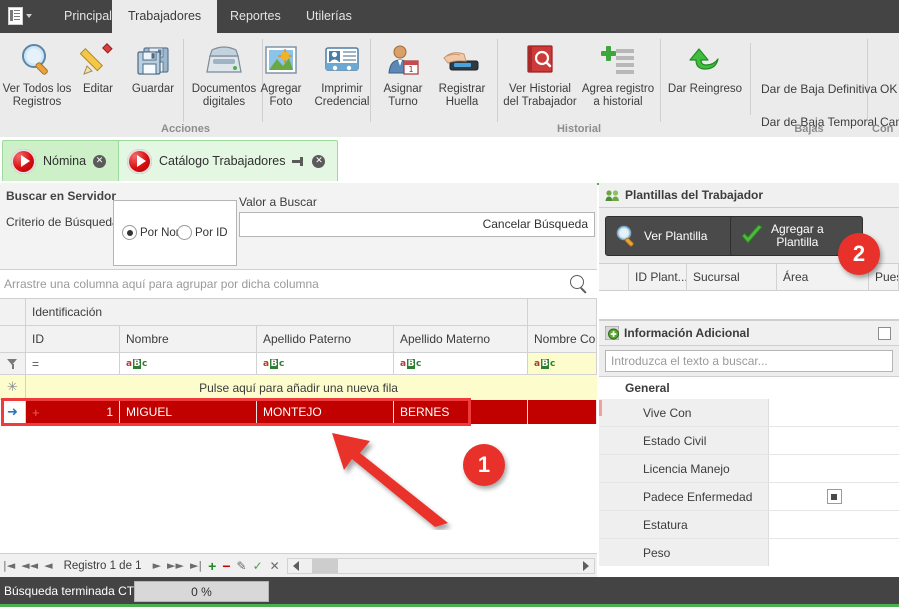 This screenshot has width=899, height=607. Describe the element at coordinates (674, 236) in the screenshot. I see `ver-plantilla-button: Ver Plantilla` at that location.